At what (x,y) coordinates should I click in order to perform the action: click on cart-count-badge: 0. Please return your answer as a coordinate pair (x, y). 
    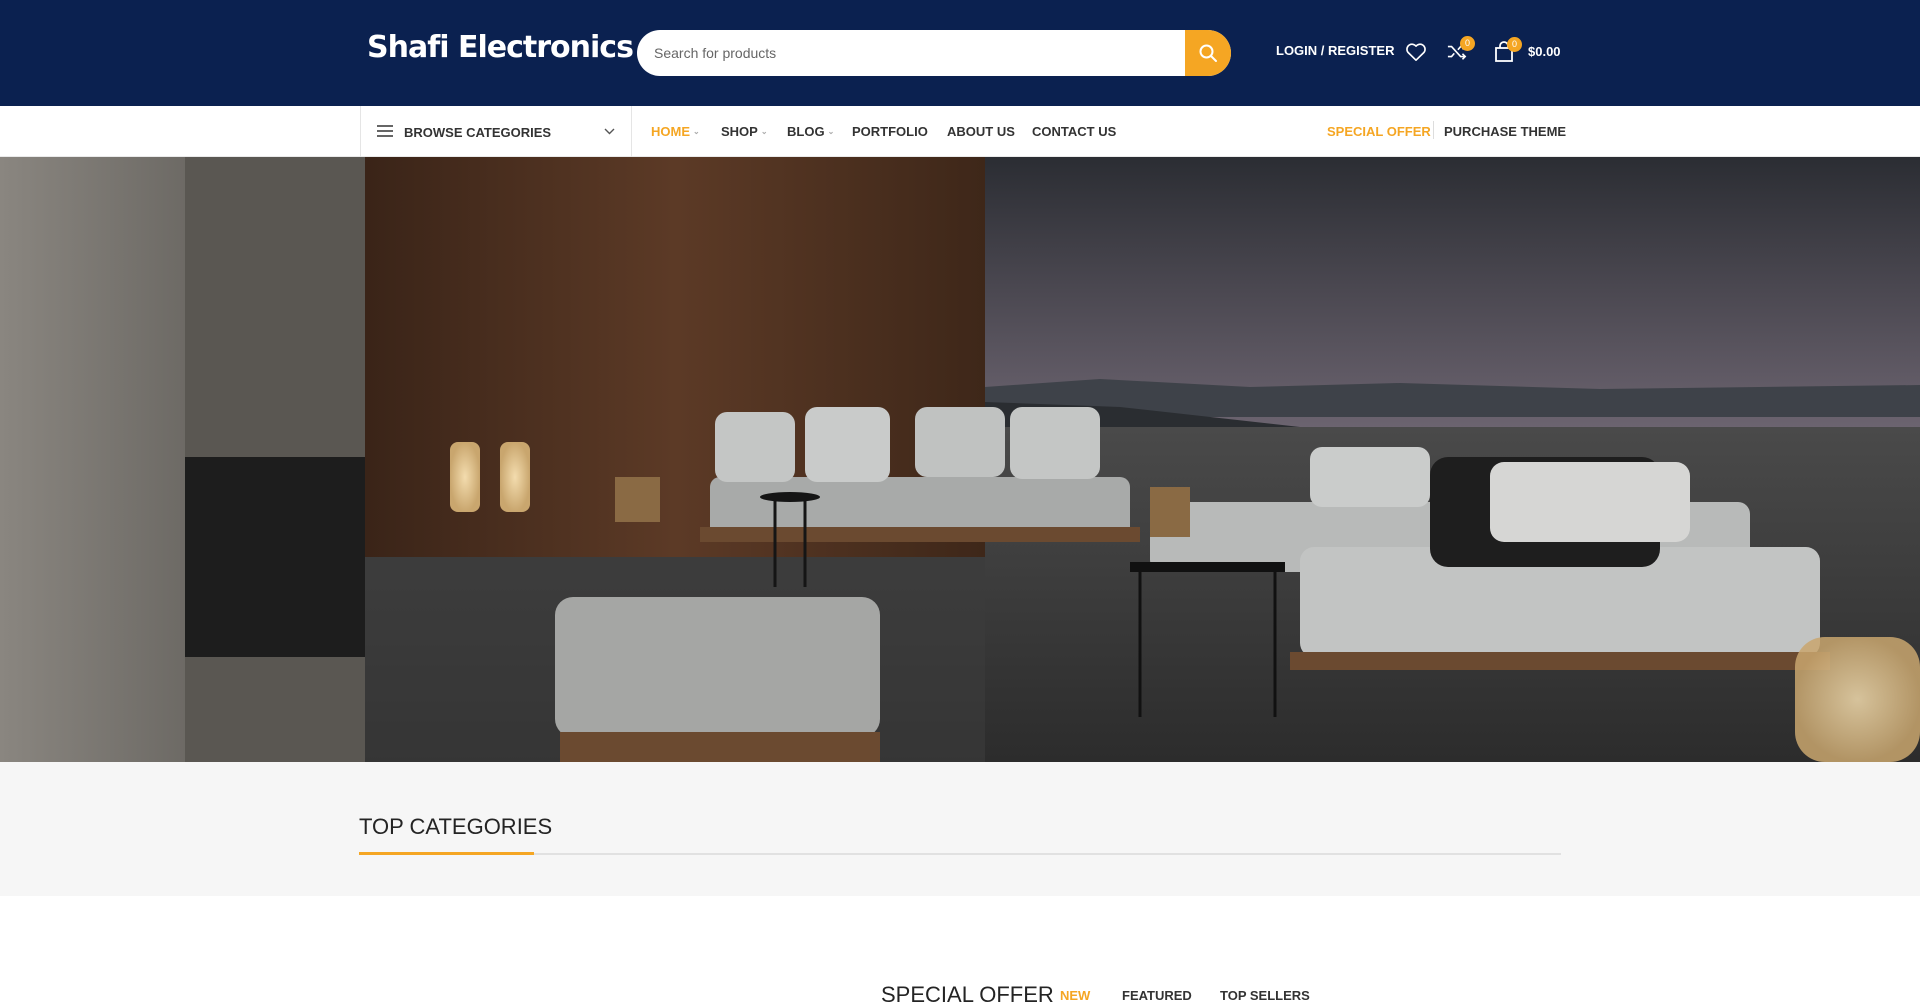
    Looking at the image, I should click on (1514, 44).